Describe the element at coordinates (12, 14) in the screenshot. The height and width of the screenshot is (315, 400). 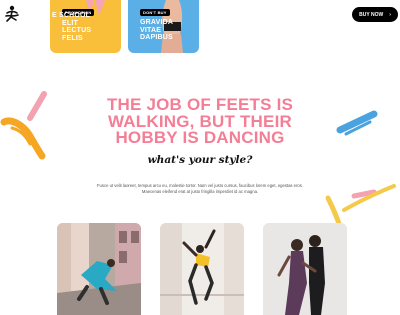
I see `dancer-logo-icon` at that location.